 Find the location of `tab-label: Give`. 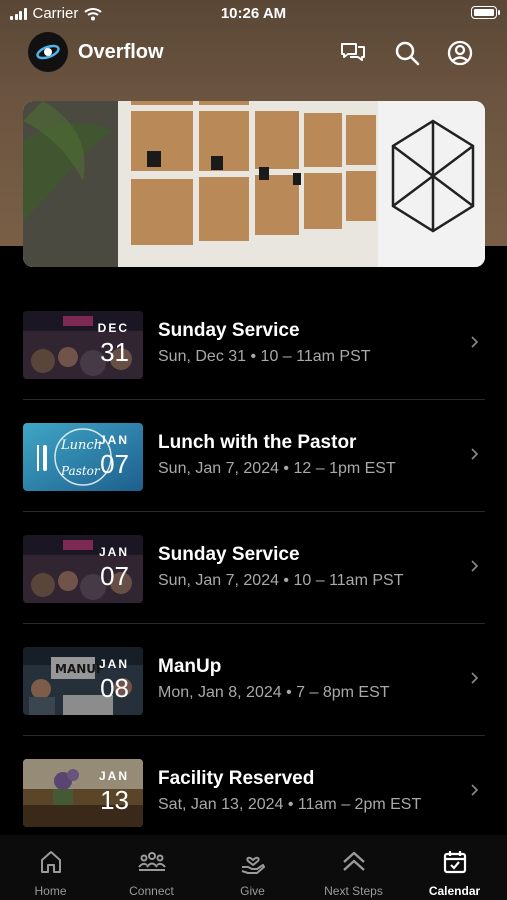

tab-label: Give is located at coordinates (252, 891).